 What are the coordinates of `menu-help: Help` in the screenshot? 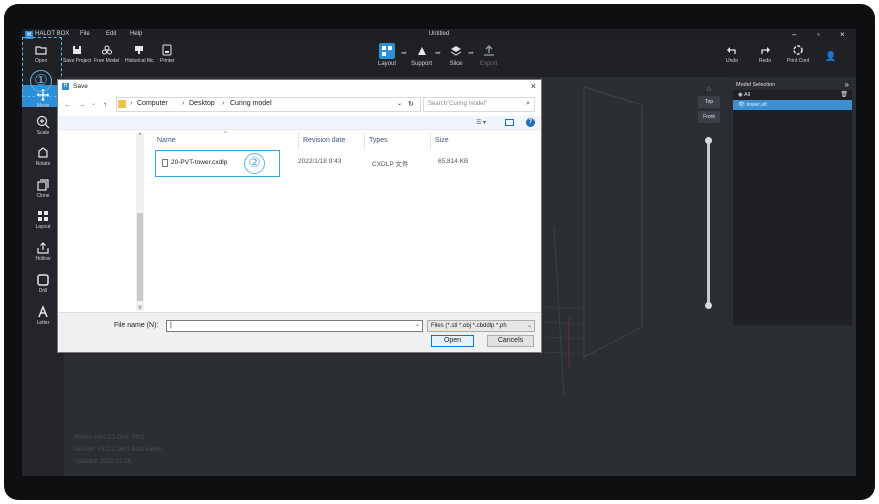 It's located at (136, 34).